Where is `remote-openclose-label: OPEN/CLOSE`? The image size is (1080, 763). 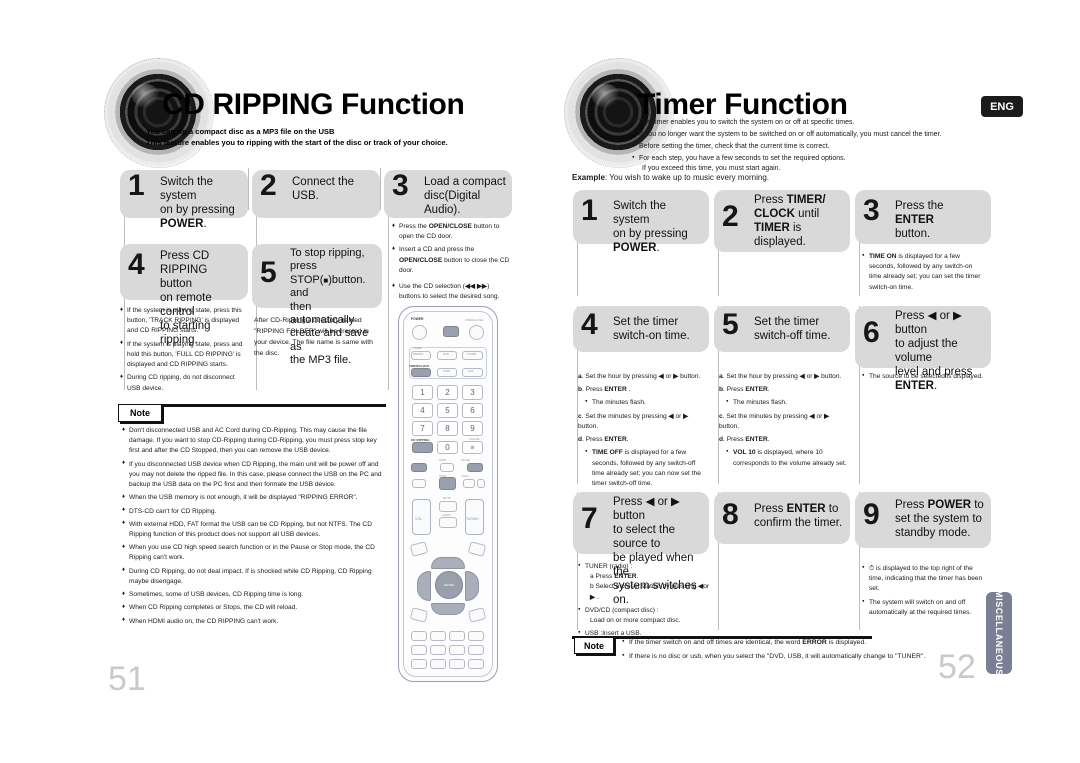
remote-openclose-label: OPEN/CLOSE is located at coordinates (474, 320).